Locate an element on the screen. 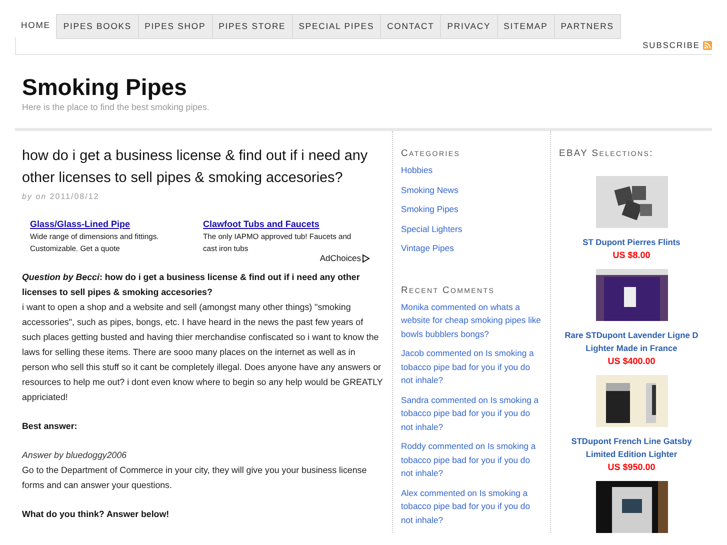  category-link: Smoking News is located at coordinates (471, 190).